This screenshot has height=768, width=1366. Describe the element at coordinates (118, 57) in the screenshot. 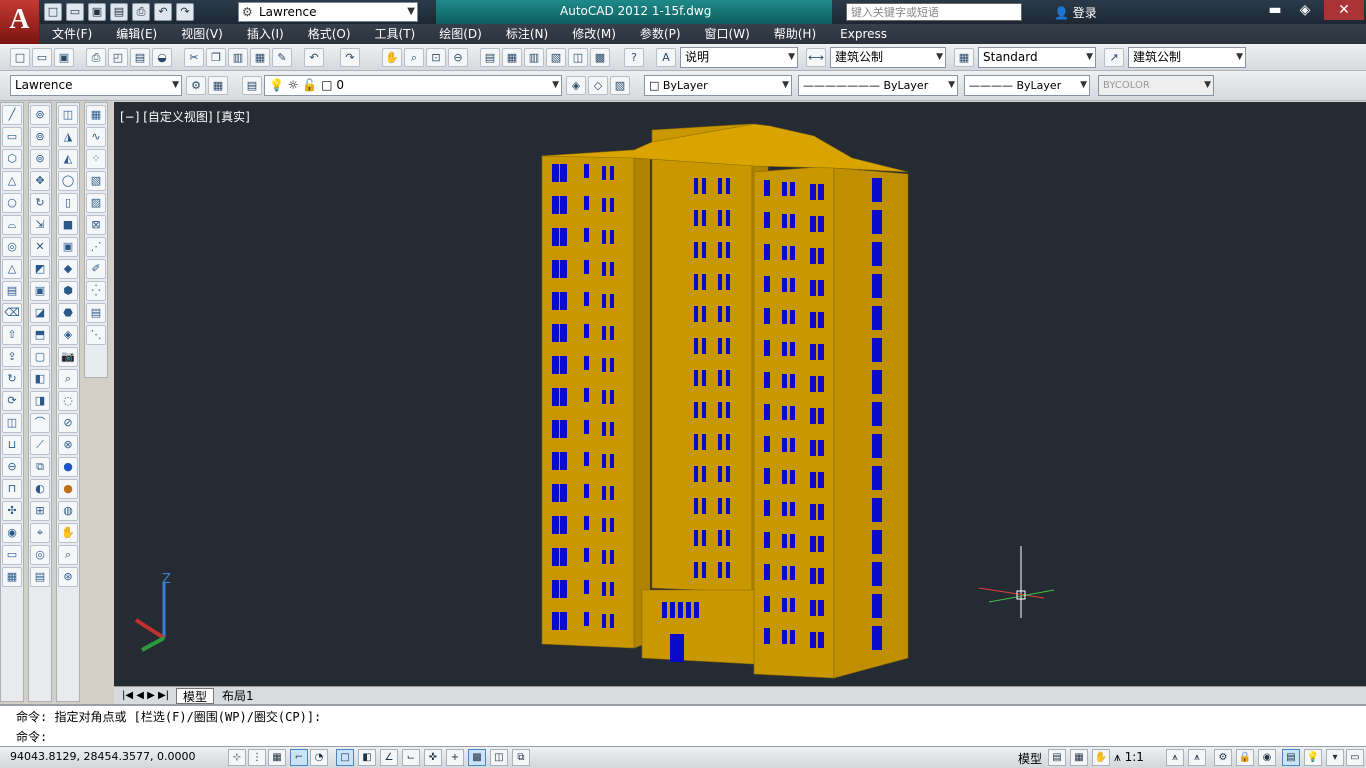

I see `preview-icon: ◰` at that location.